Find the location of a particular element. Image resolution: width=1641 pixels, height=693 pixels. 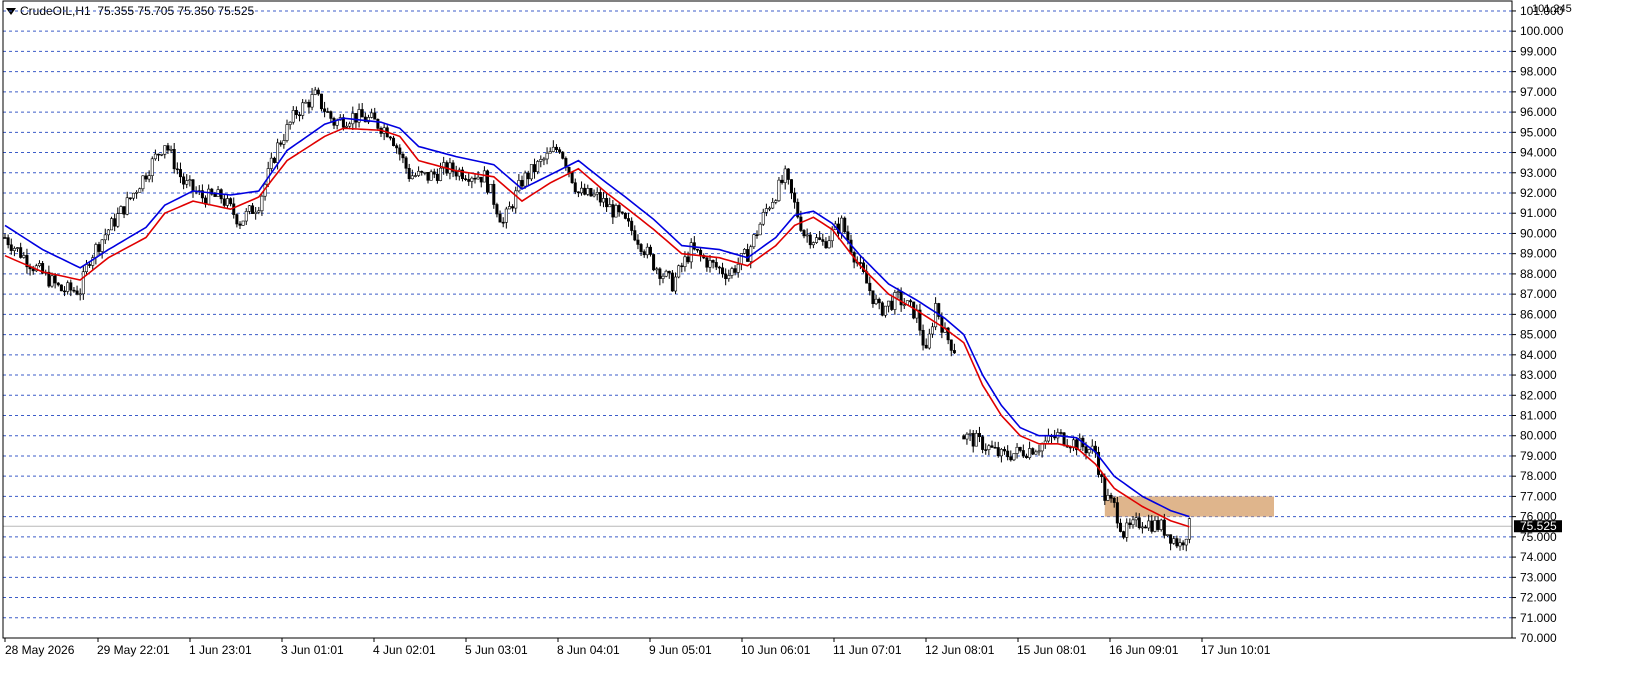

y-tick-label: 70.000 is located at coordinates (1538, 638).